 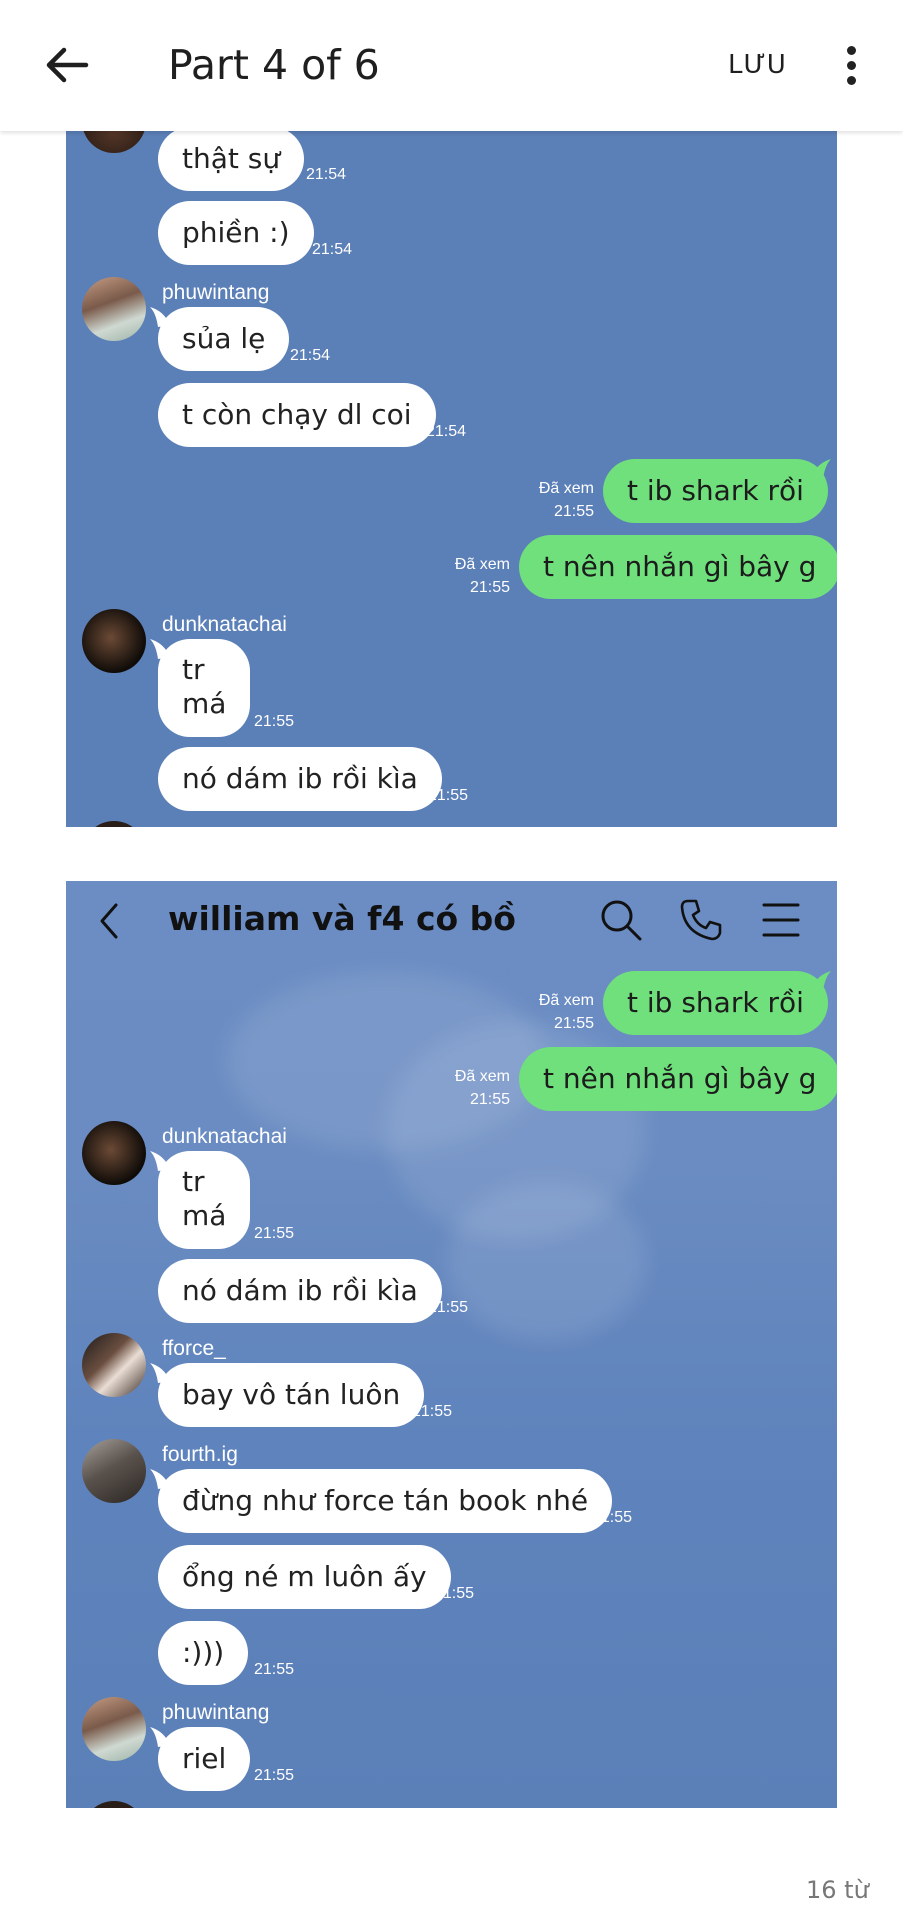 What do you see at coordinates (781, 920) in the screenshot?
I see `menu-icon` at bounding box center [781, 920].